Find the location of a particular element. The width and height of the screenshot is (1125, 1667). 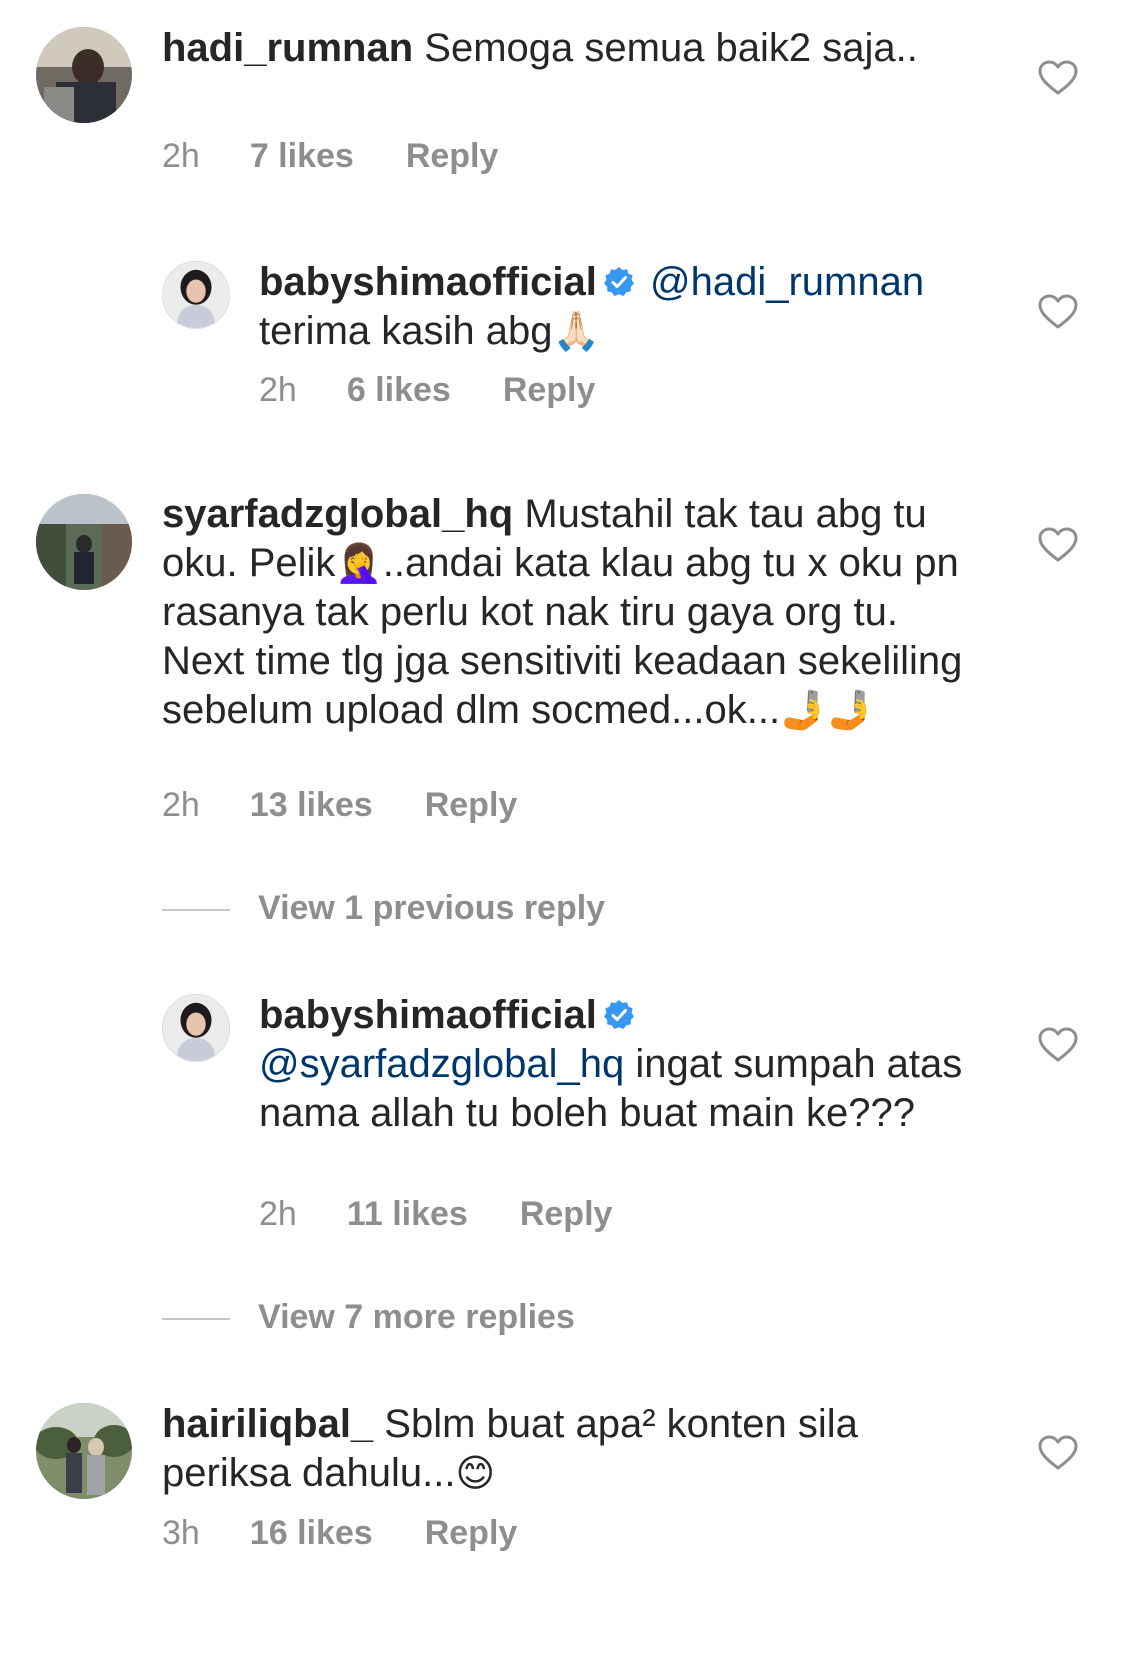

reply-meta: 2h 11 likes Reply is located at coordinates (435, 1214).